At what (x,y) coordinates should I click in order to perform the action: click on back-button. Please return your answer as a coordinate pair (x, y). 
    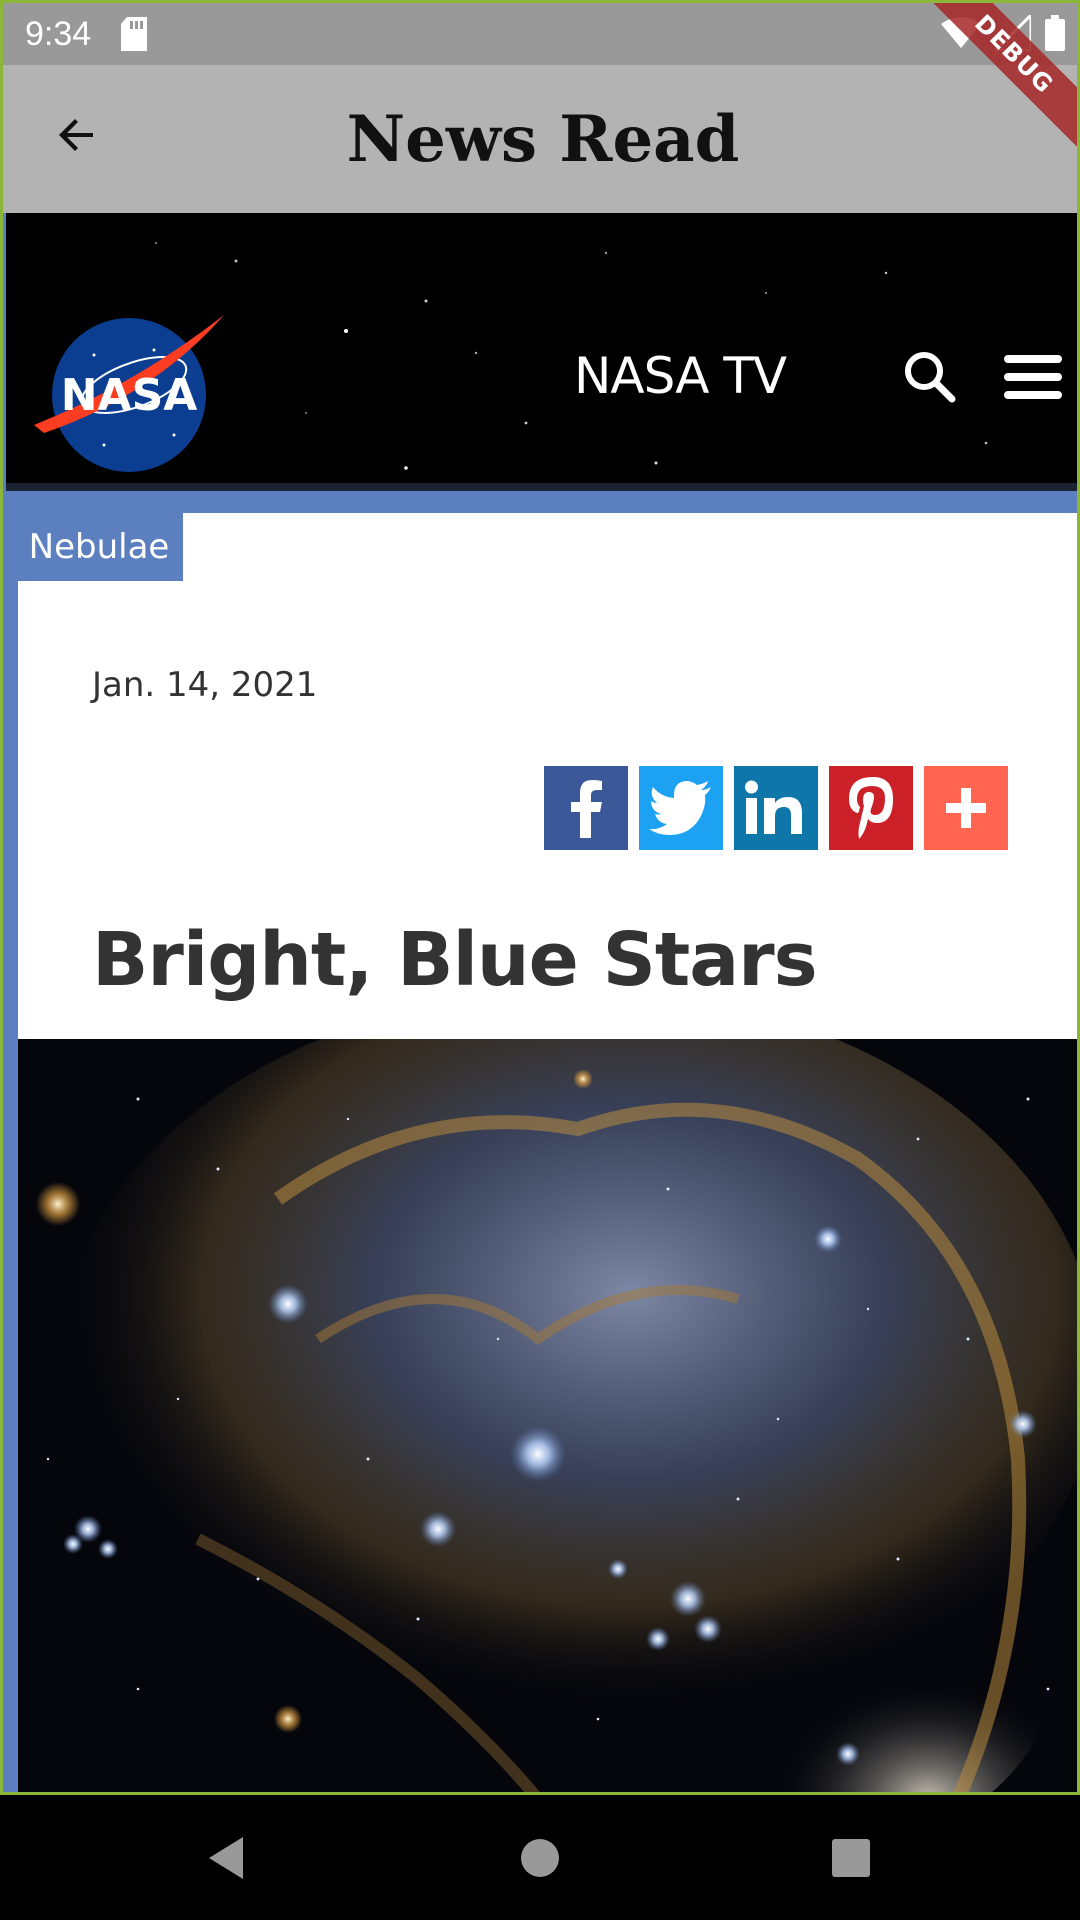
    Looking at the image, I should click on (77, 135).